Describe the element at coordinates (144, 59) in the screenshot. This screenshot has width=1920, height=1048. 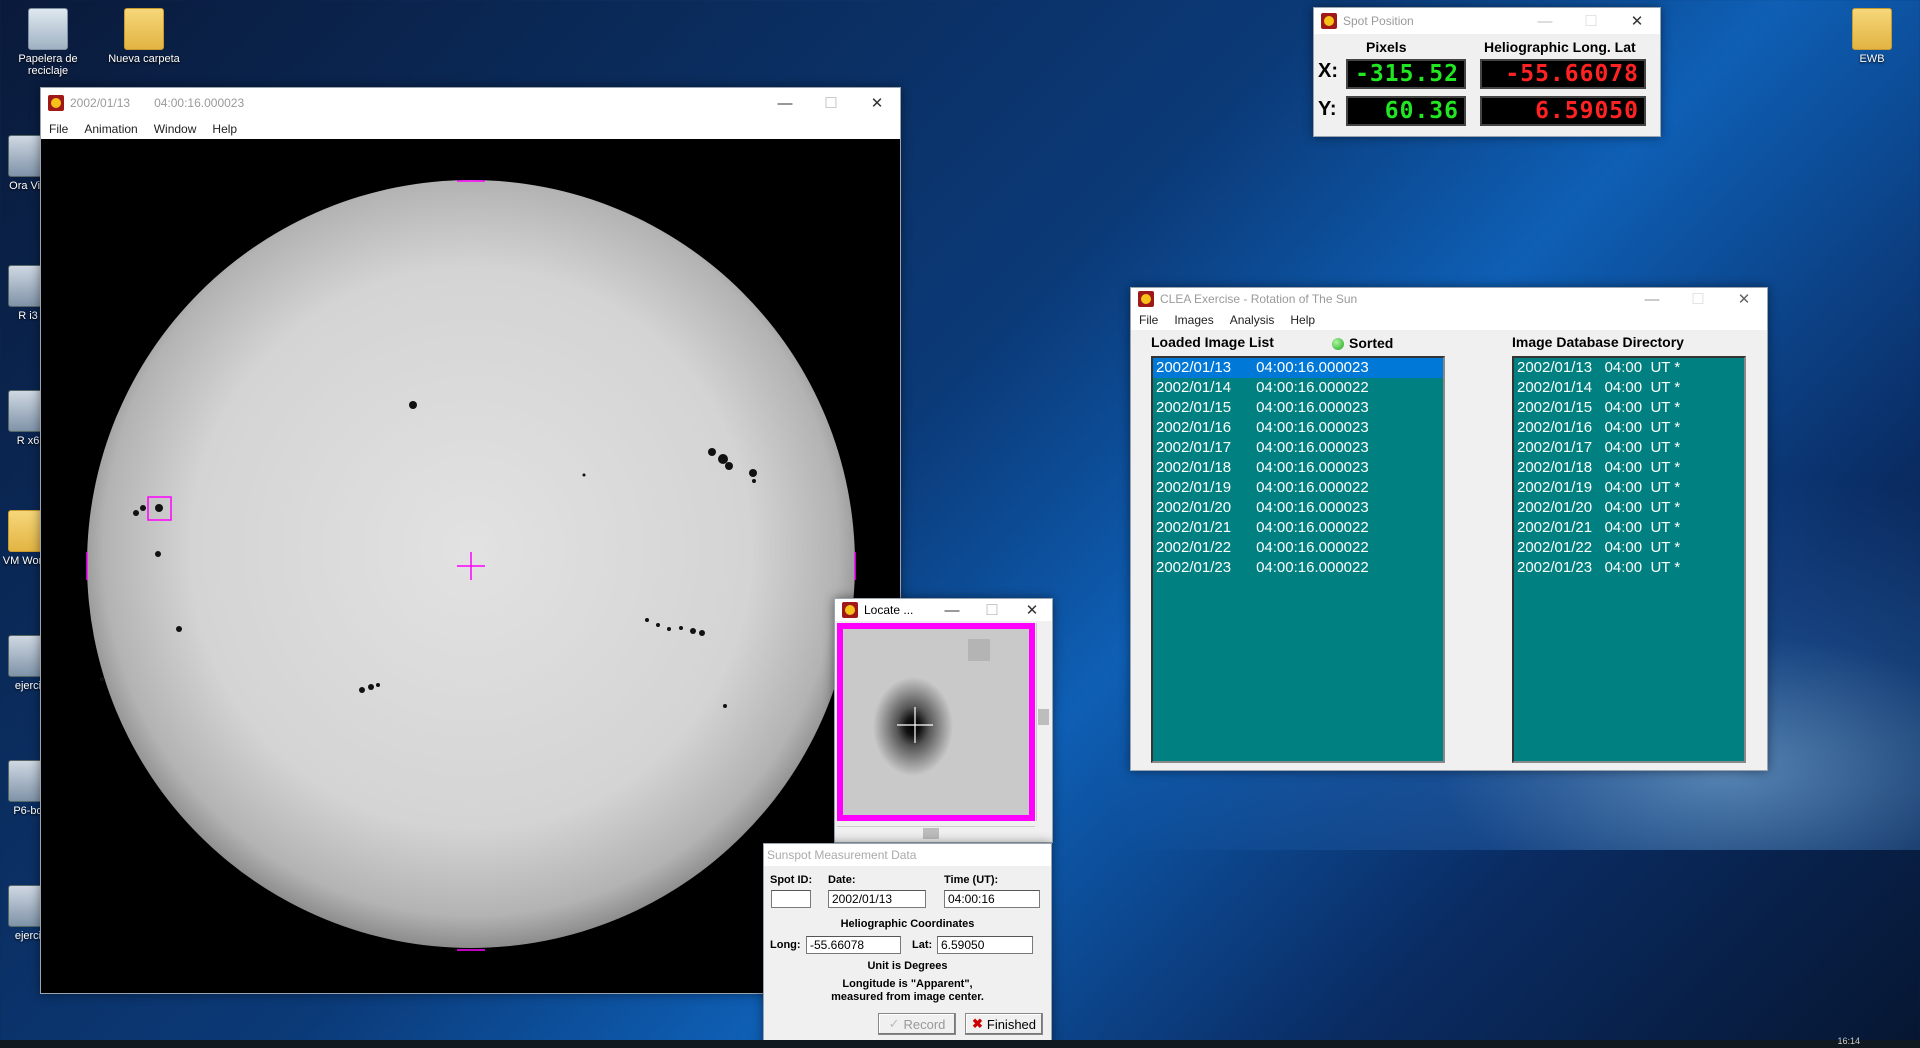
I see `desktop-icon-label: Nueva carpeta` at that location.